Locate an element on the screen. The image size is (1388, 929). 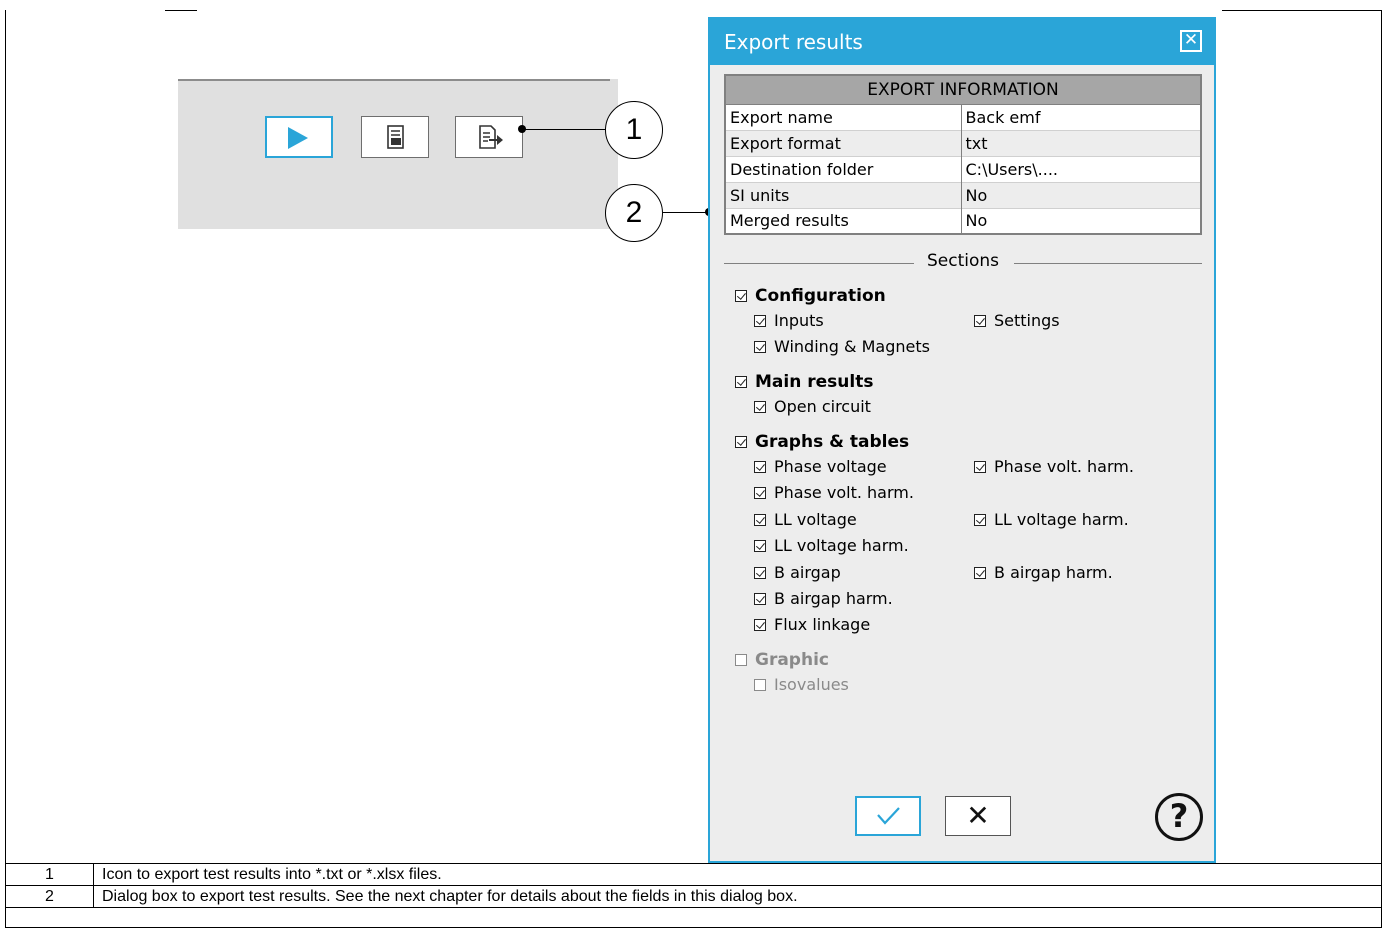
table-row: SI units No is located at coordinates (963, 194).